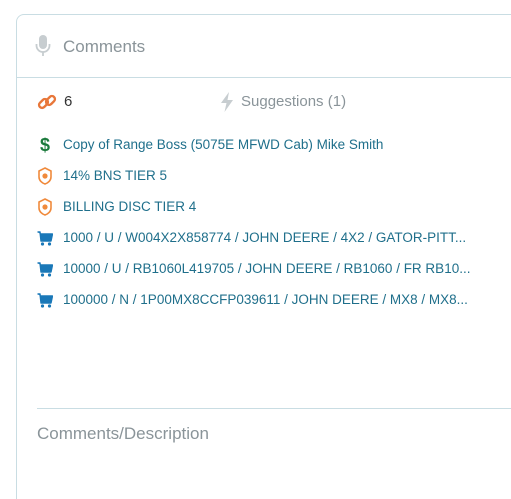 The image size is (511, 499). I want to click on link-icon, so click(47, 102).